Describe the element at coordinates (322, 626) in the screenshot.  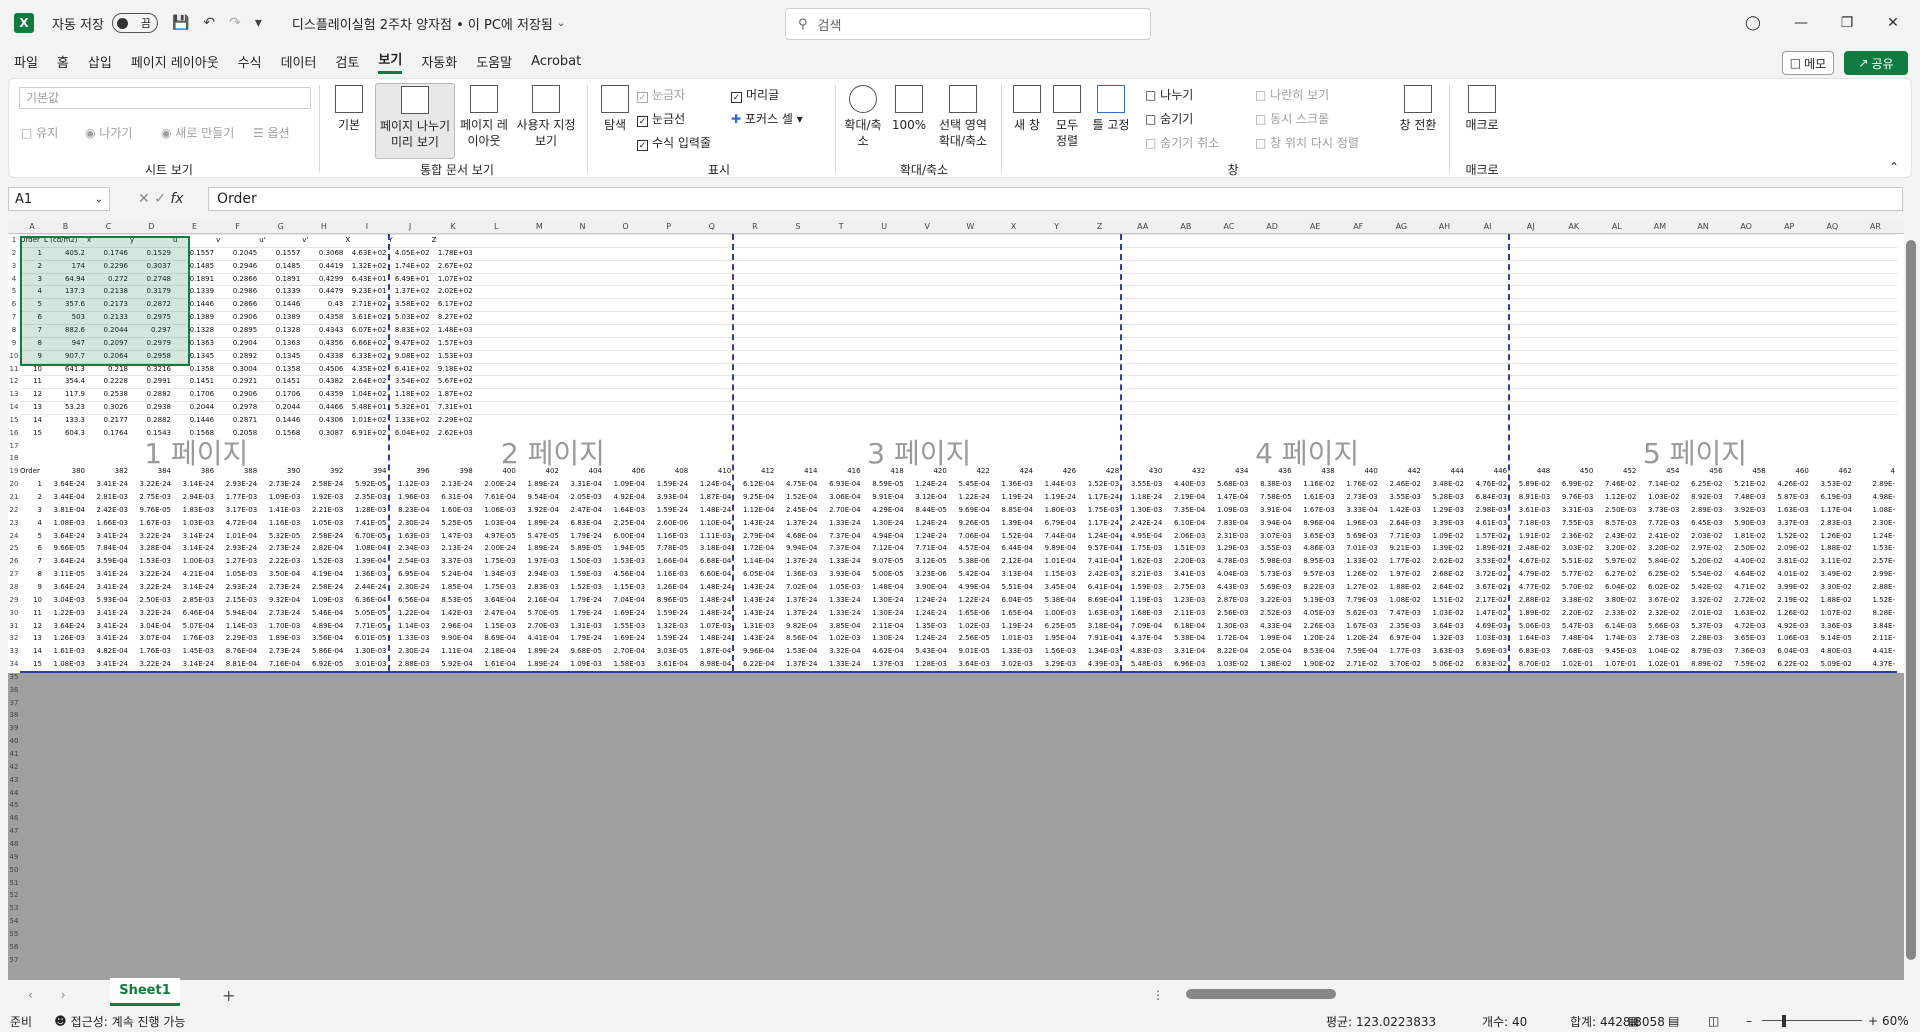
I see `table-cell: 4.89E-04` at that location.